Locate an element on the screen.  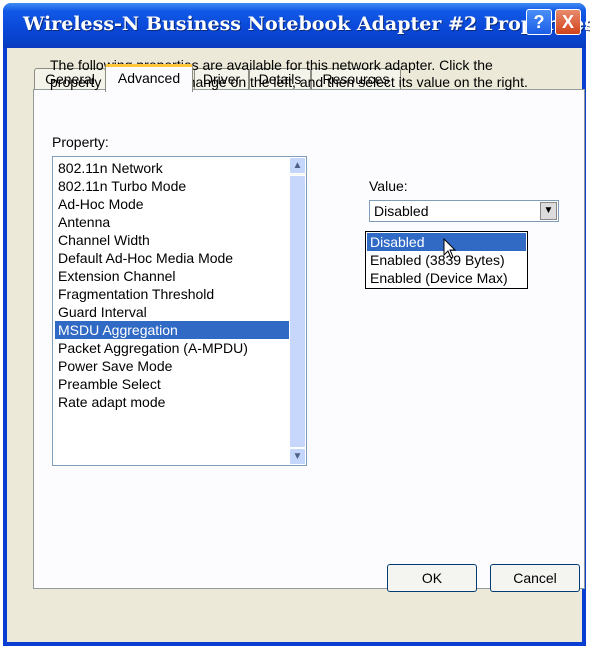
property-scrollbar: ▲ ▼ is located at coordinates (297, 311).